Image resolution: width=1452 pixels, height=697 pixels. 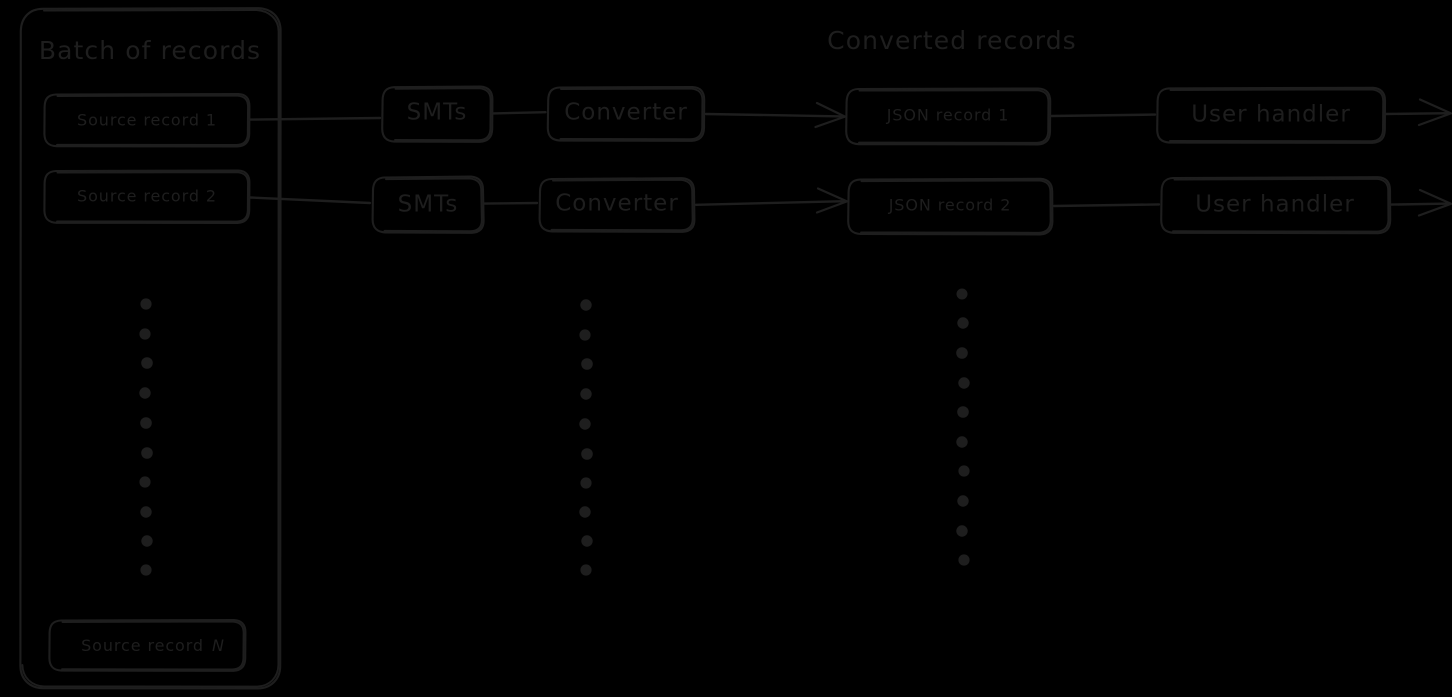 What do you see at coordinates (771, 200) in the screenshot?
I see `arrow-converter-to-json2` at bounding box center [771, 200].